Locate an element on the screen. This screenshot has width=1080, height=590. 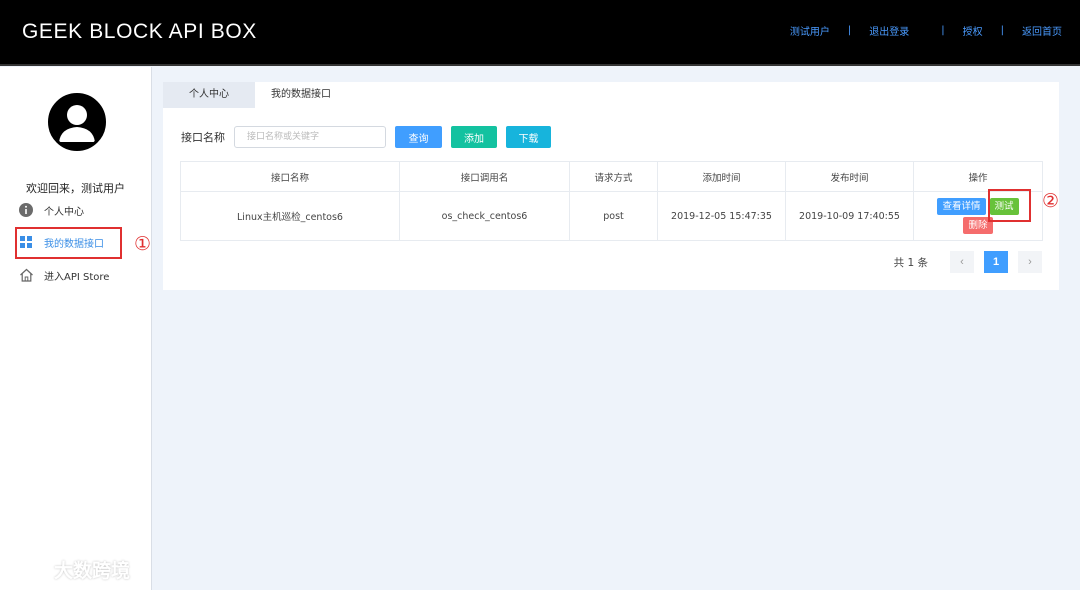
next-page-button: › is located at coordinates (1030, 262).